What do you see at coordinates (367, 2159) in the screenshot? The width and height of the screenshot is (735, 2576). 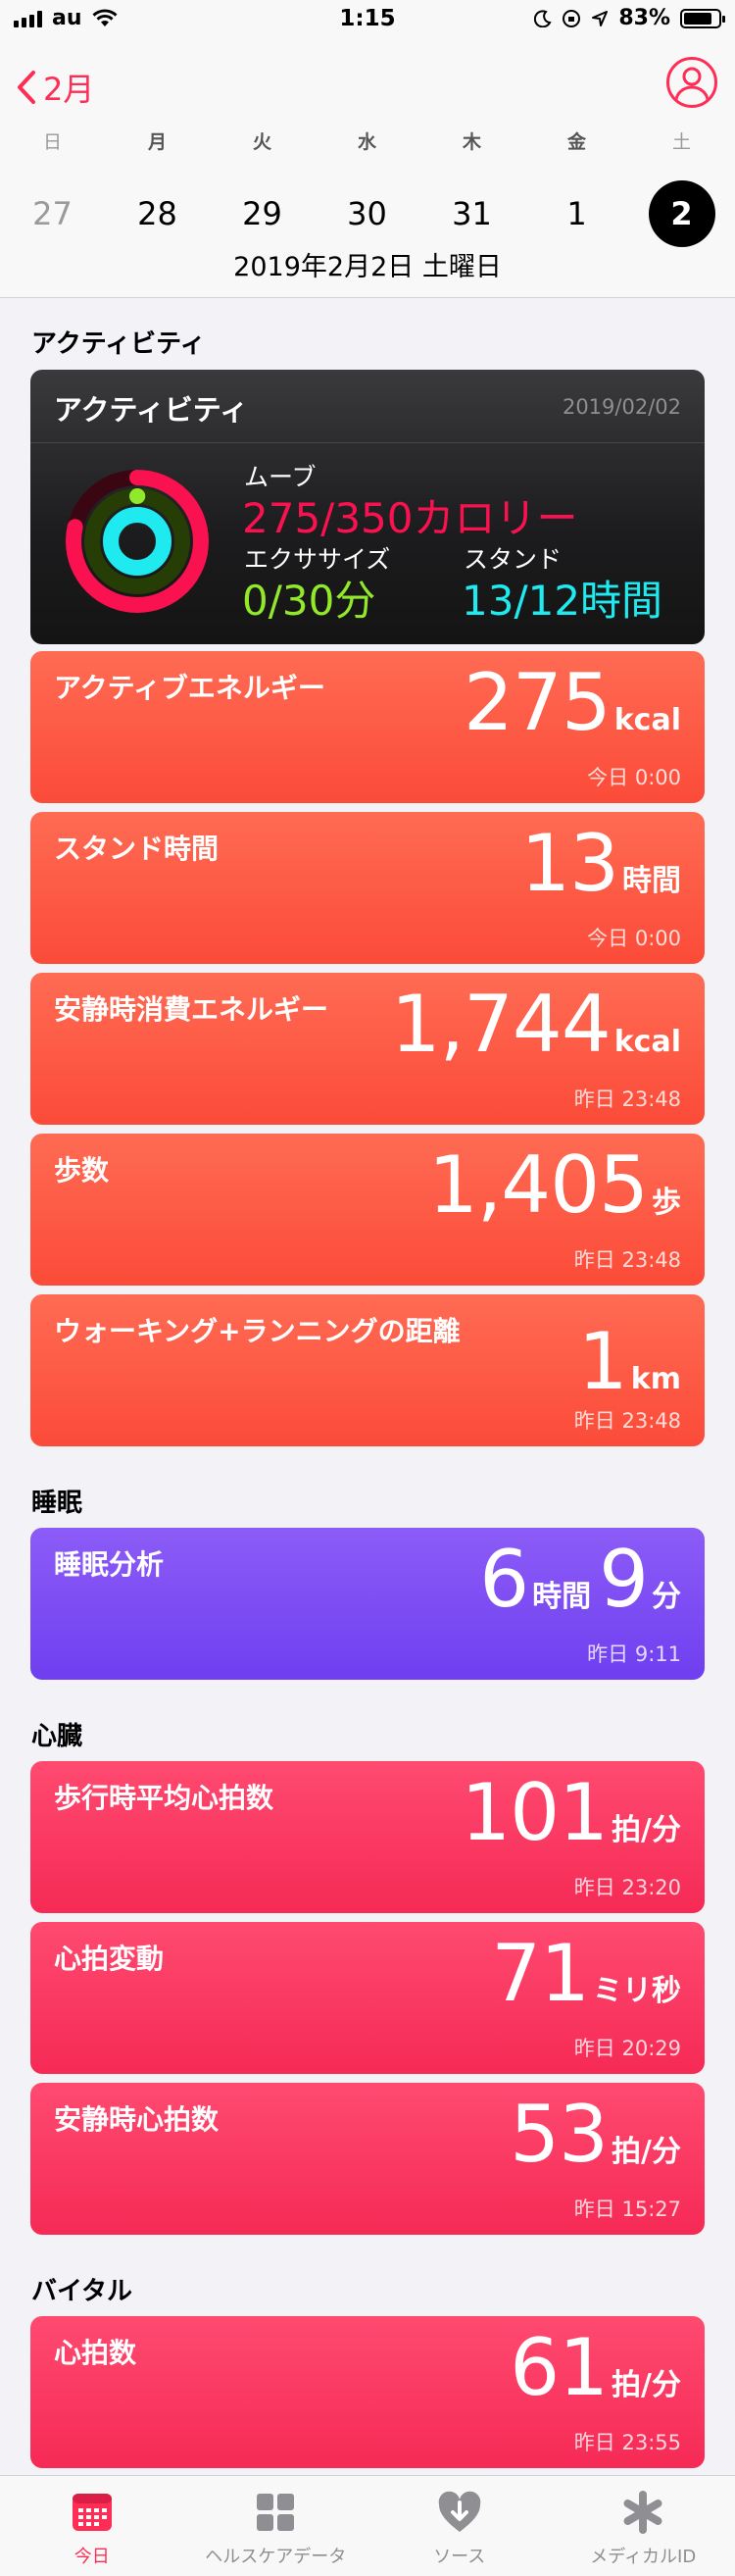 I see `metric-card-resting-heart-rate: 安静時心拍数 53 拍/分 昨日 15:27` at bounding box center [367, 2159].